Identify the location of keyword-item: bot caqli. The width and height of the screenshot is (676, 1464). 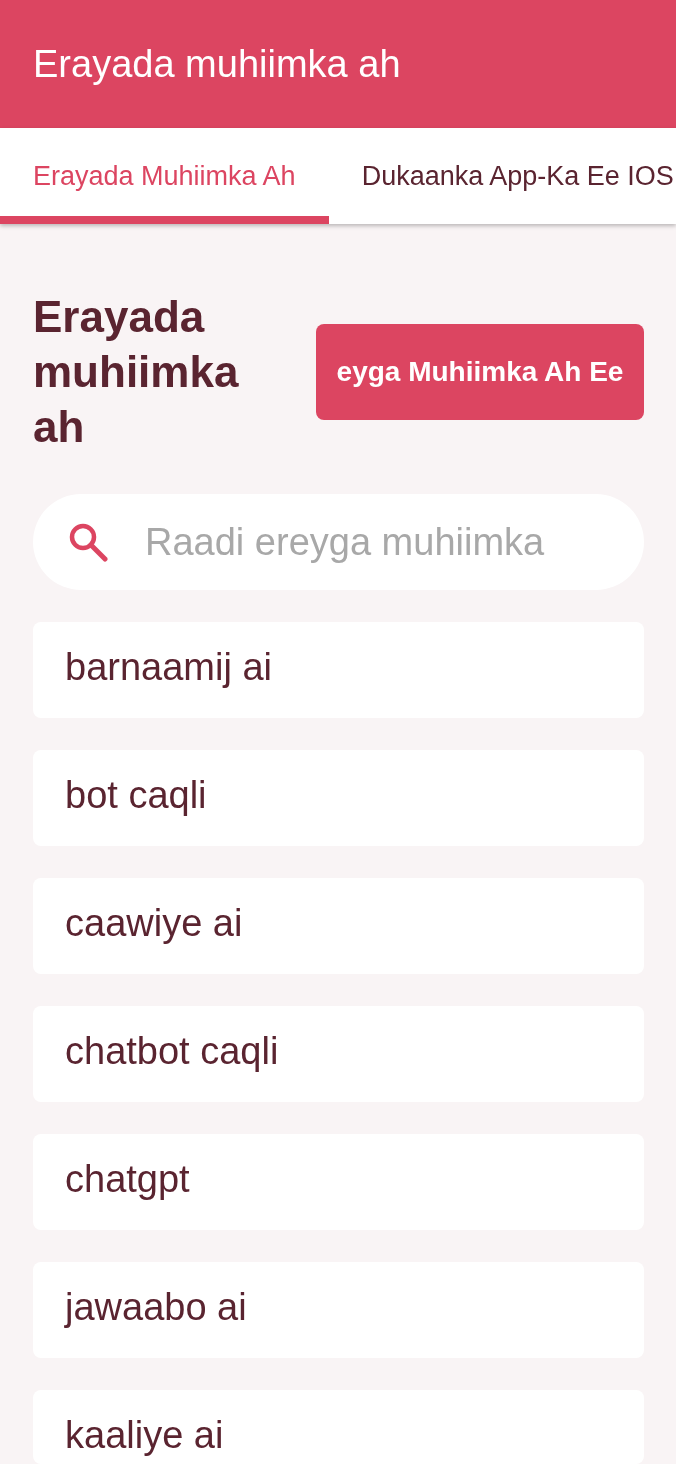
(338, 798).